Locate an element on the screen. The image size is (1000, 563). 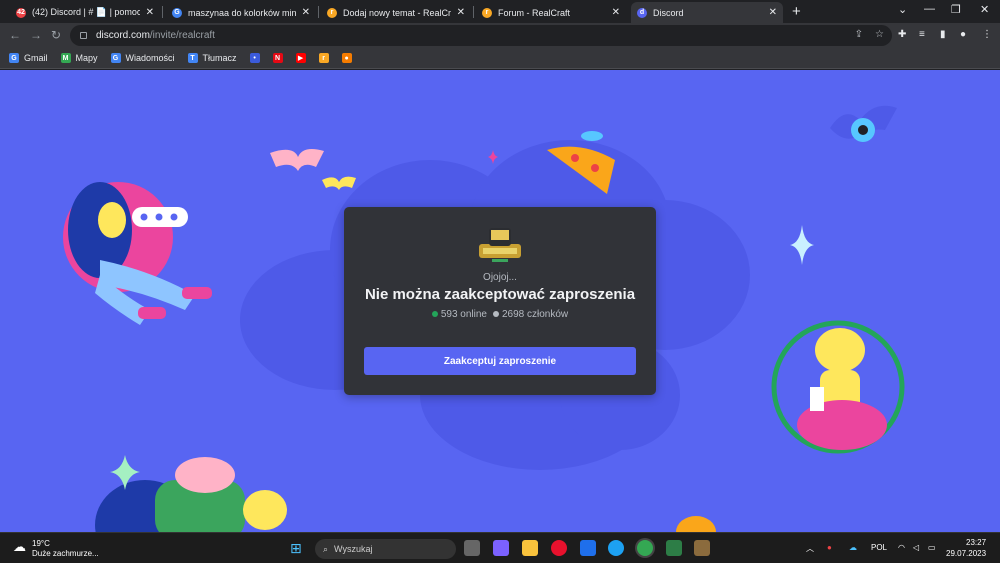
minimize-button: — is located at coordinates (929, 9).